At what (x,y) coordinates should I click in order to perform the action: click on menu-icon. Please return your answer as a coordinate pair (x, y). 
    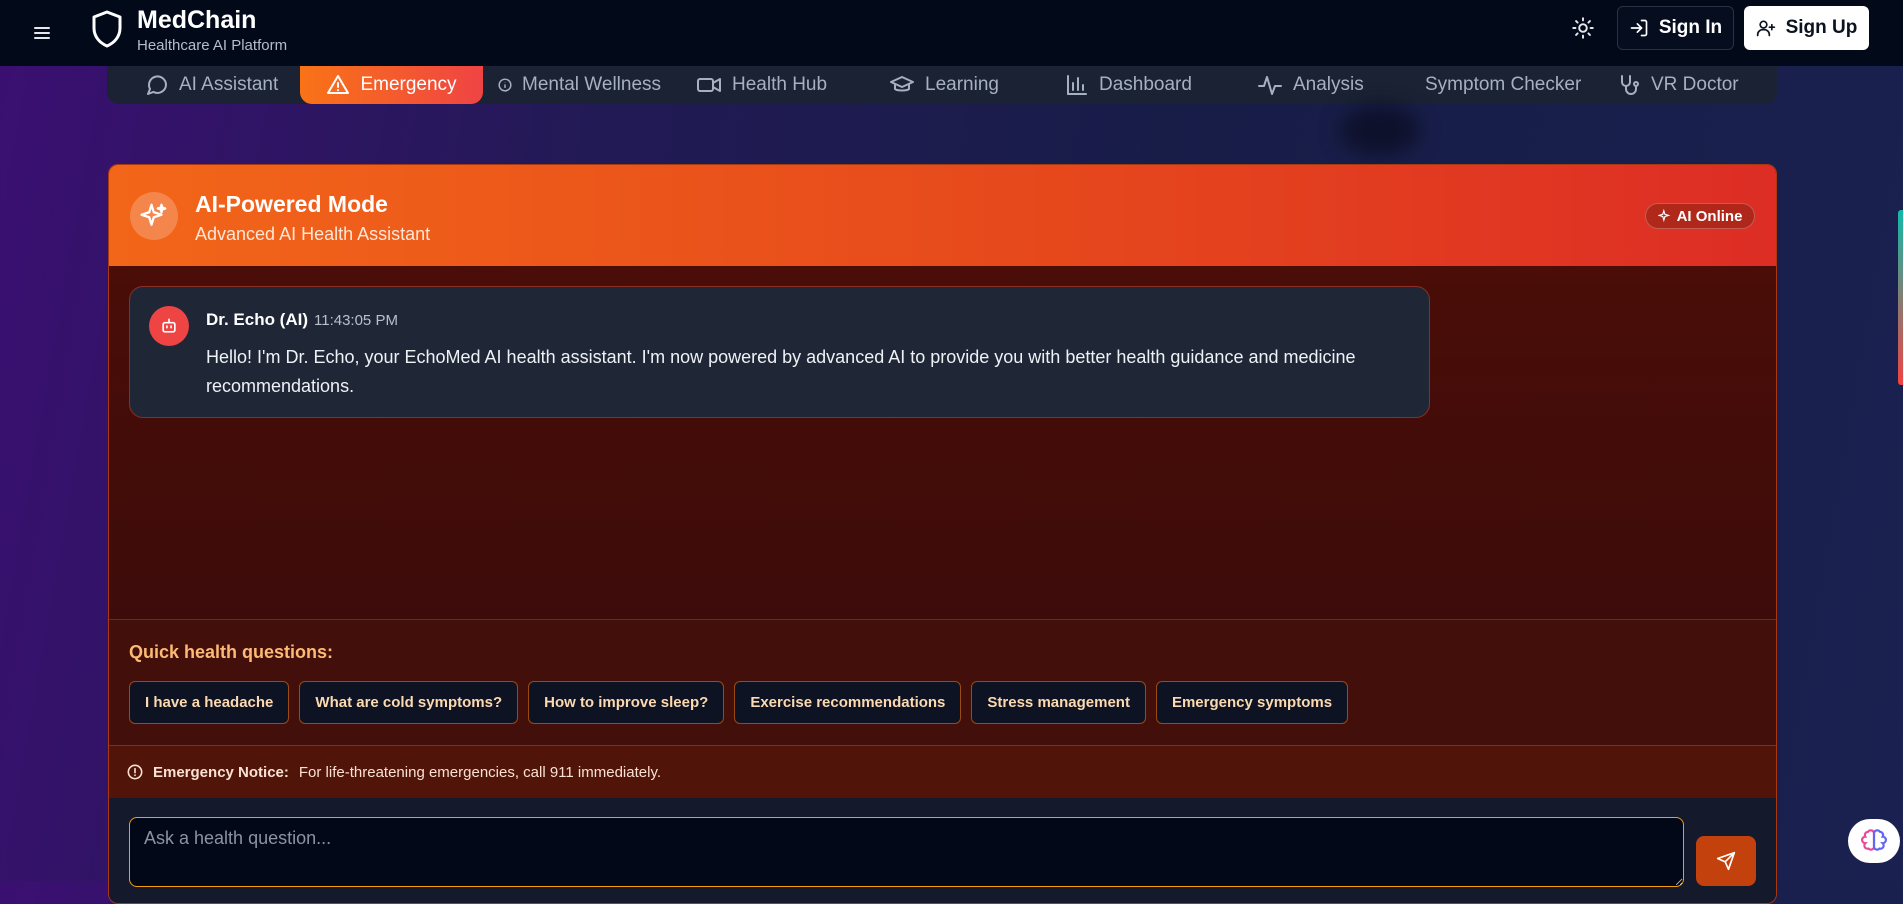
    Looking at the image, I should click on (42, 33).